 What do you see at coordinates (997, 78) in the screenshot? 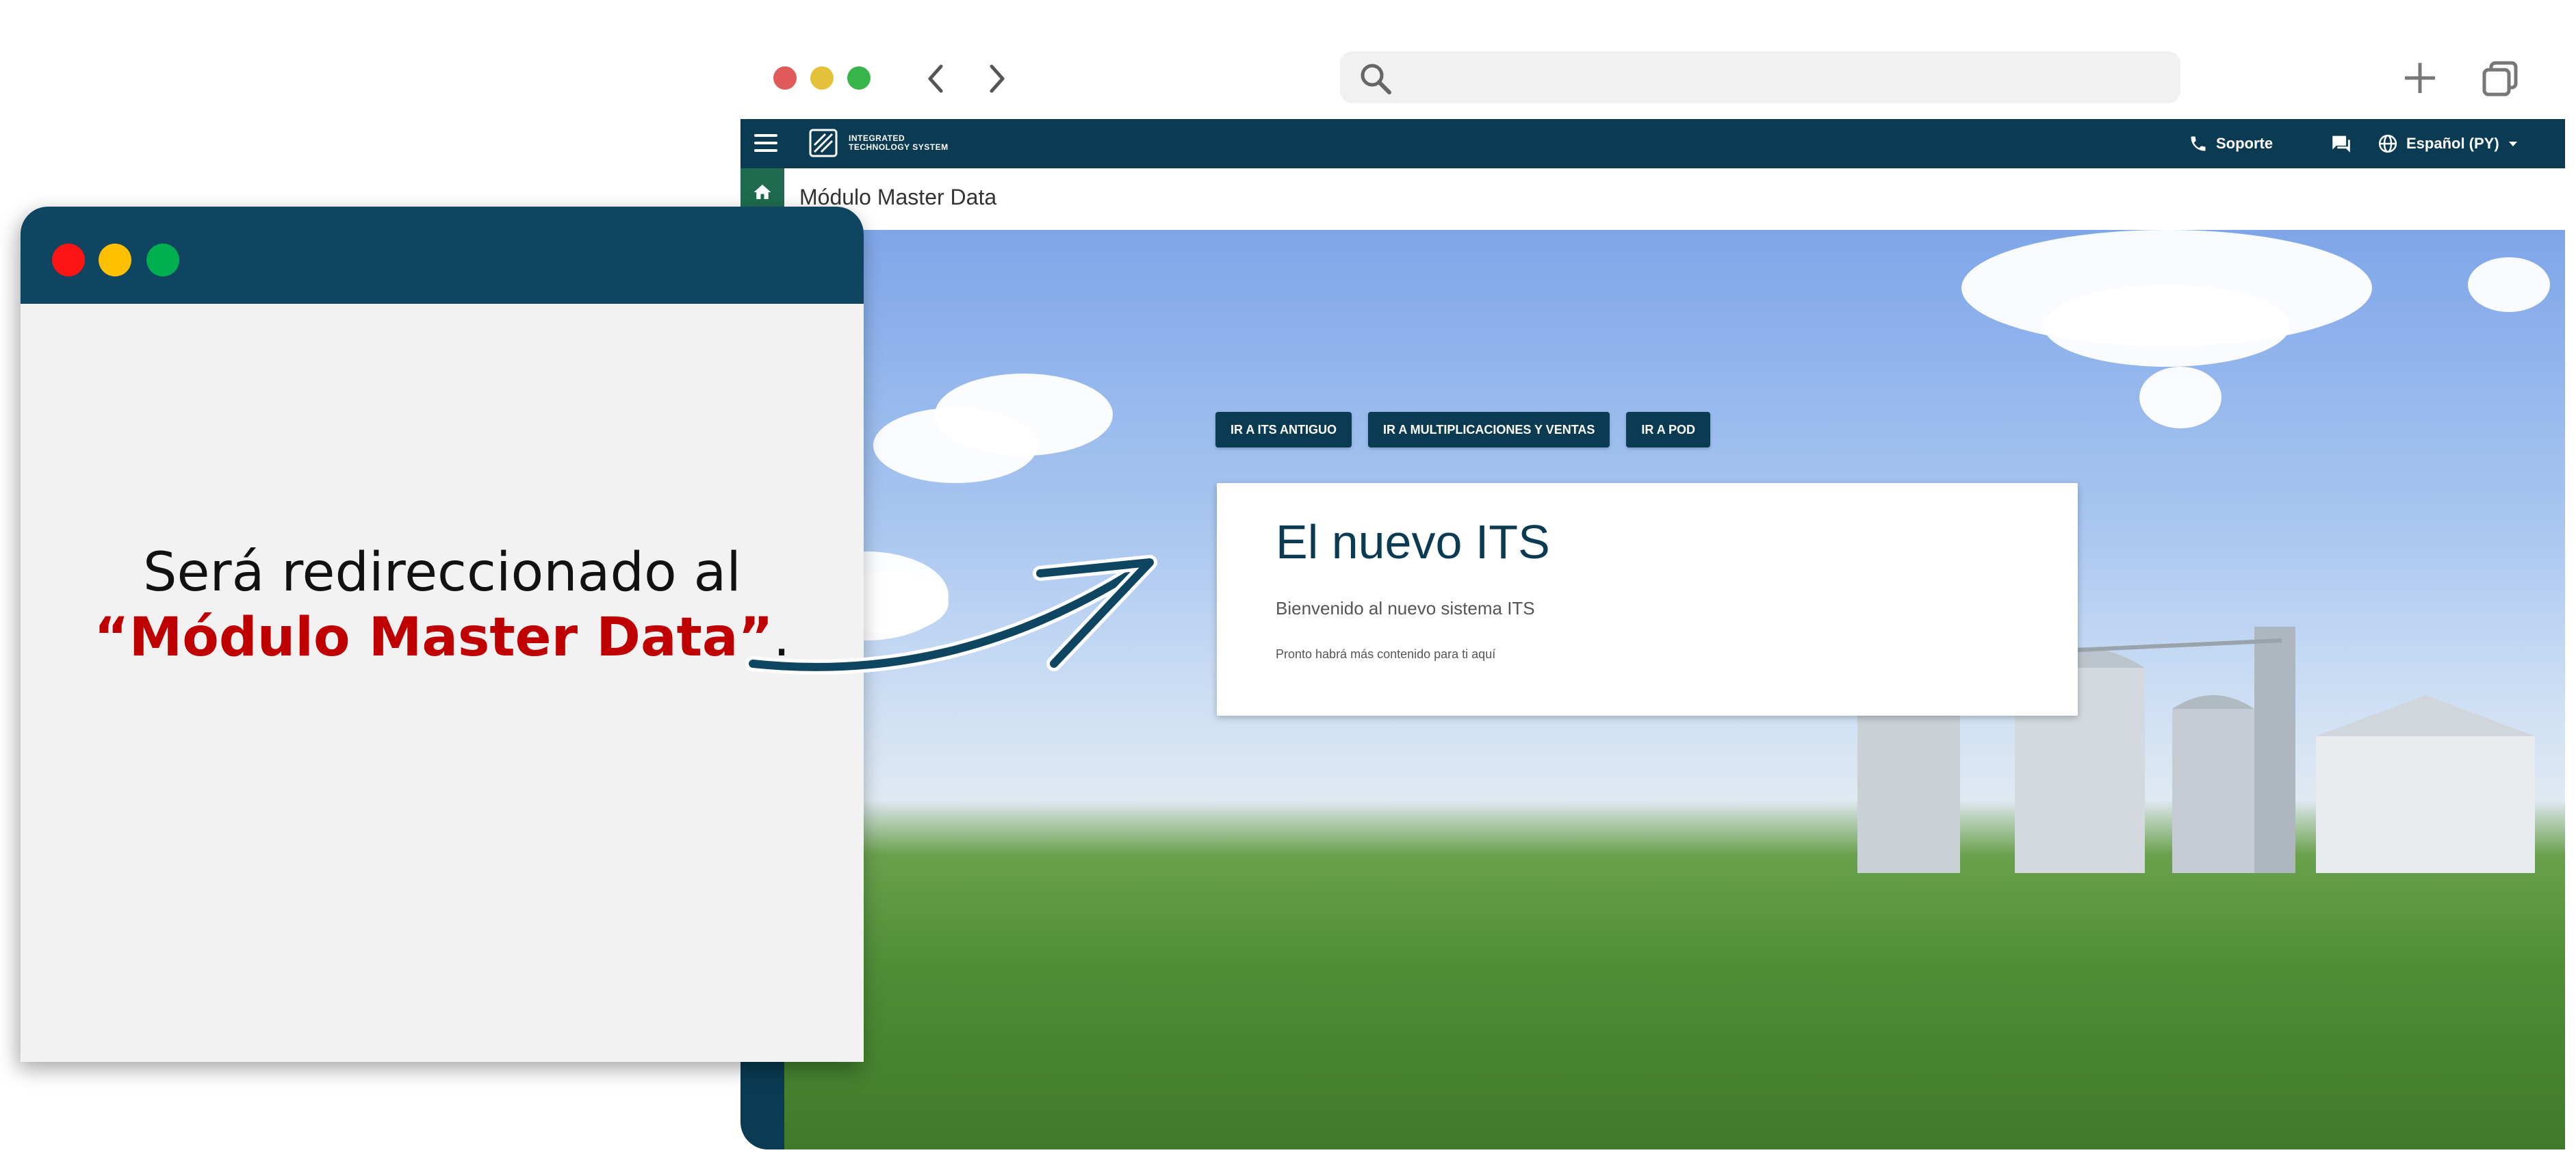
I see `forward-arrow-icon` at bounding box center [997, 78].